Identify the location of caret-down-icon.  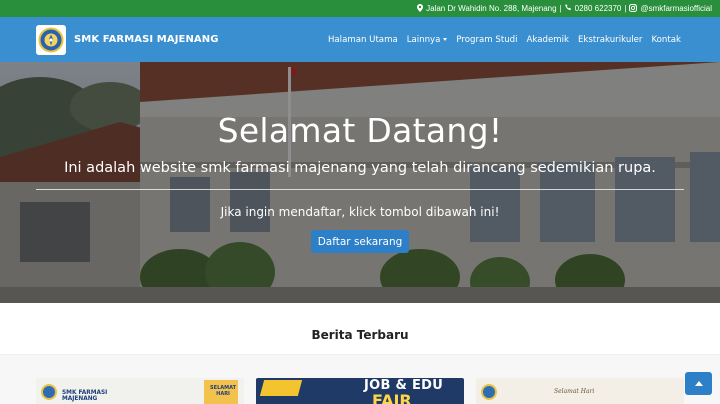
(445, 39).